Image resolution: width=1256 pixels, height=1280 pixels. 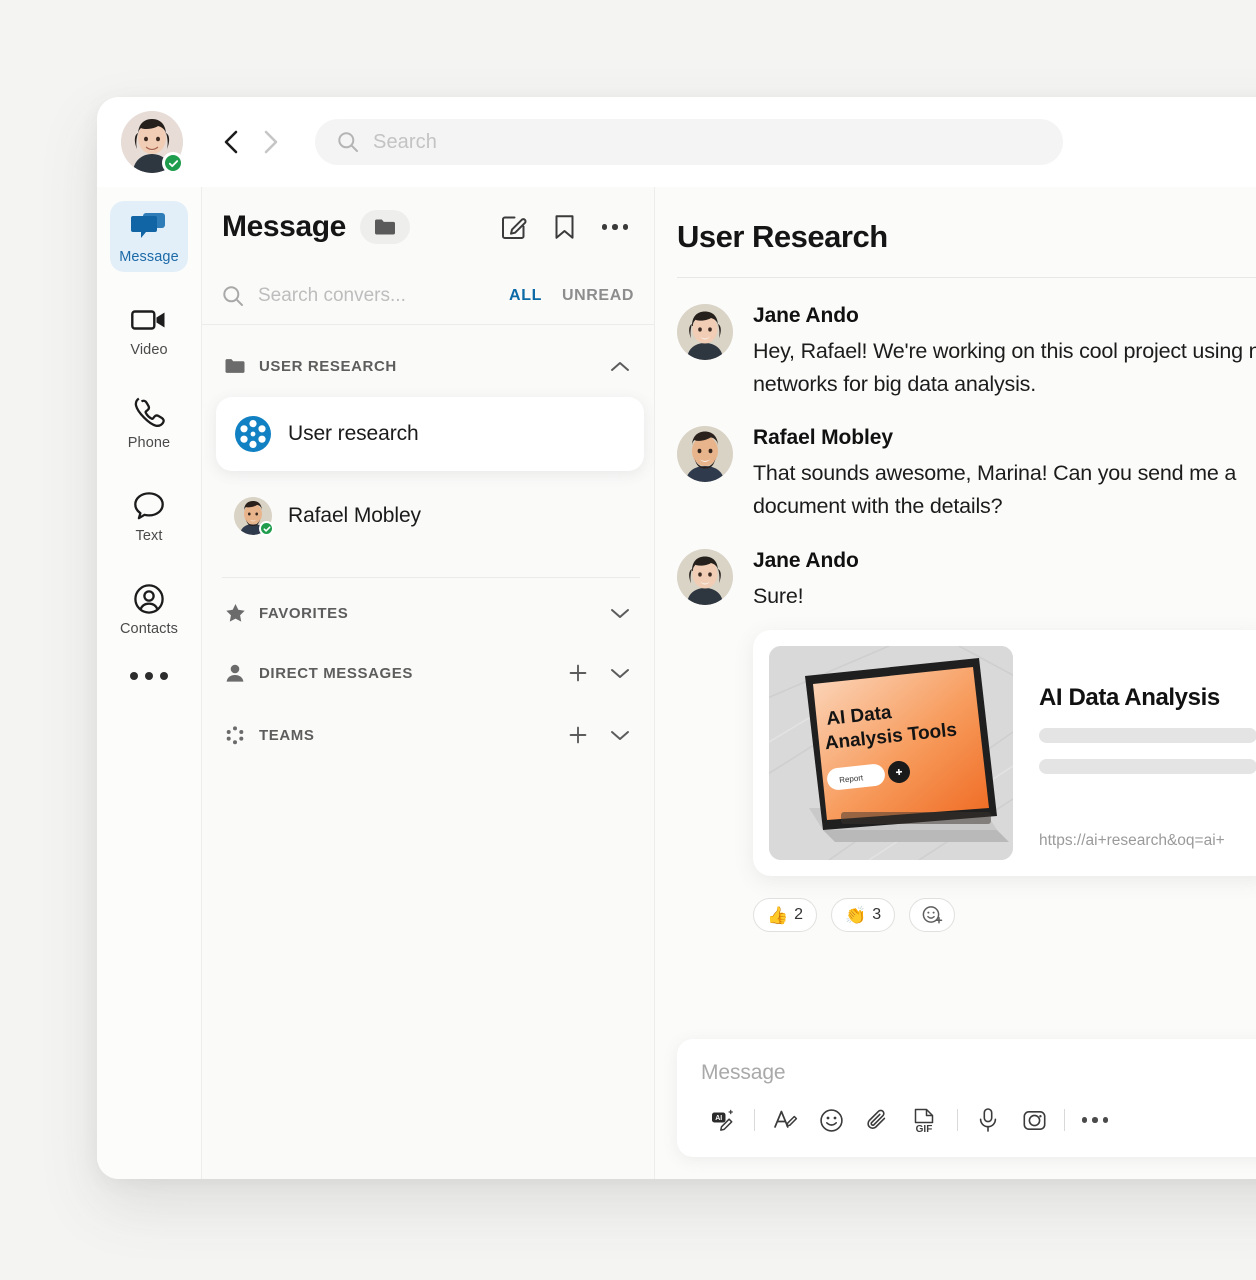 What do you see at coordinates (891, 753) in the screenshot?
I see `link-preview-thumbnail: AI Data Analysis Tools Report` at bounding box center [891, 753].